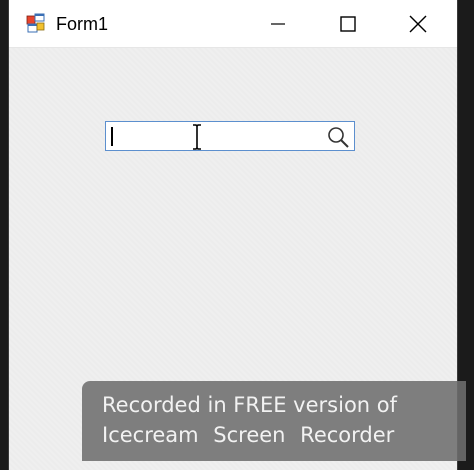  What do you see at coordinates (112, 136) in the screenshot?
I see `text-caret` at bounding box center [112, 136].